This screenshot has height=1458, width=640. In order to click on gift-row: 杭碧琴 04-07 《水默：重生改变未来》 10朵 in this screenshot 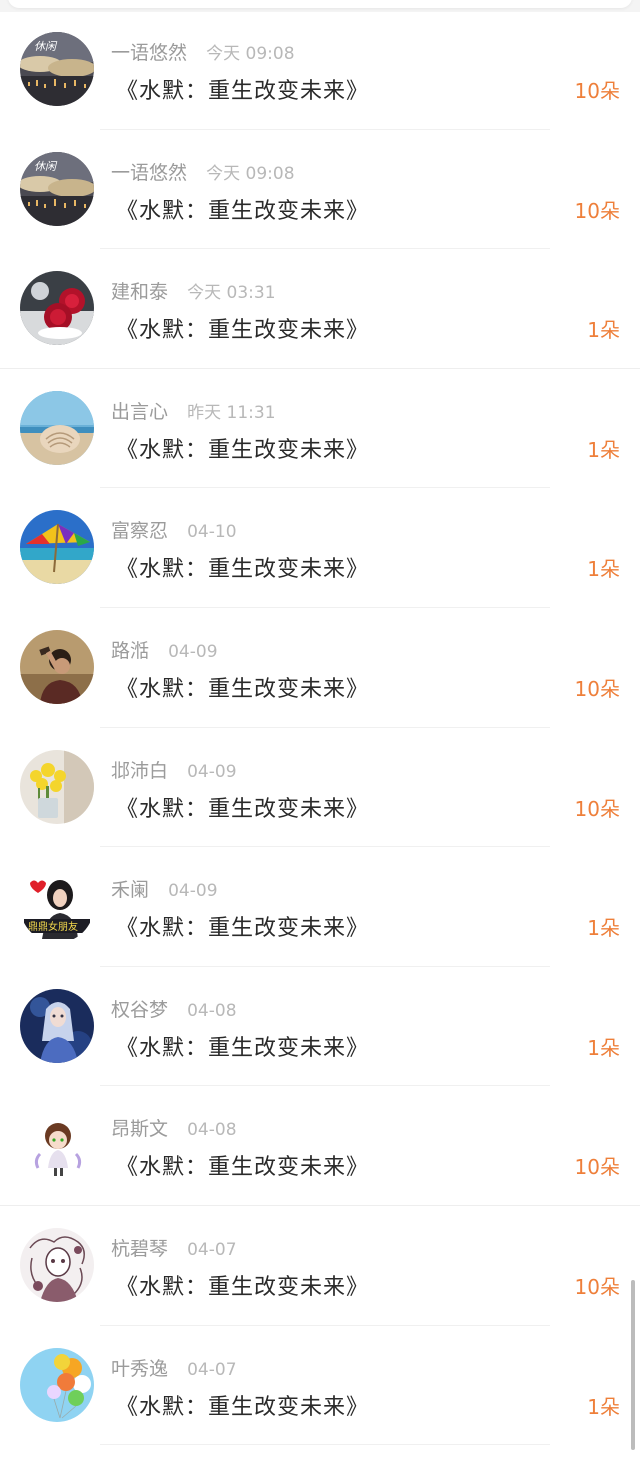, I will do `click(320, 1266)`.